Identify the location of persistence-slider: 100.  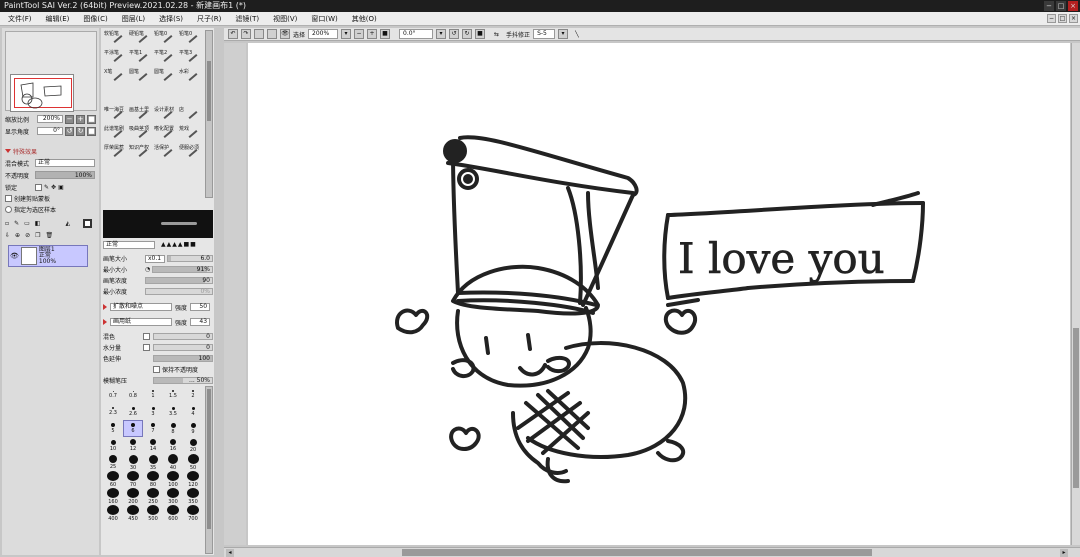
(183, 358).